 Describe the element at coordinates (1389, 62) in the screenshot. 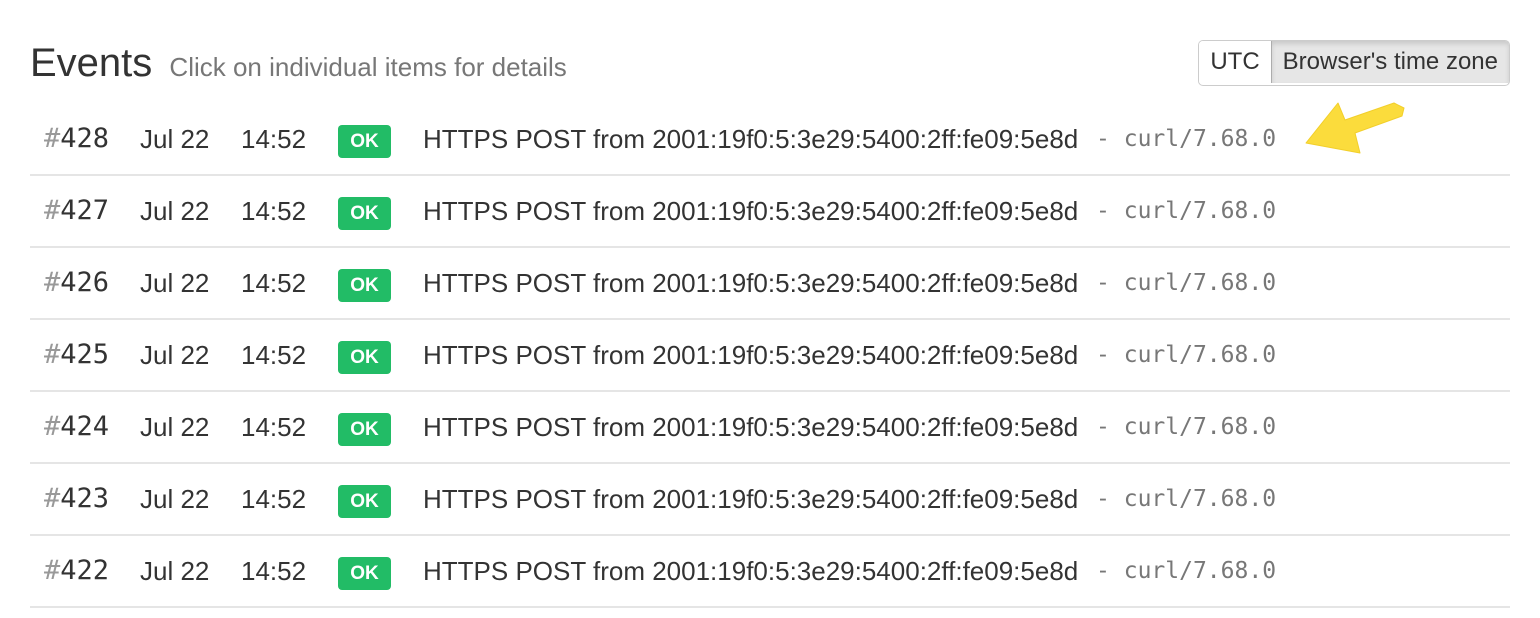

I see `browser-timezone-button: Browser's time zone` at that location.